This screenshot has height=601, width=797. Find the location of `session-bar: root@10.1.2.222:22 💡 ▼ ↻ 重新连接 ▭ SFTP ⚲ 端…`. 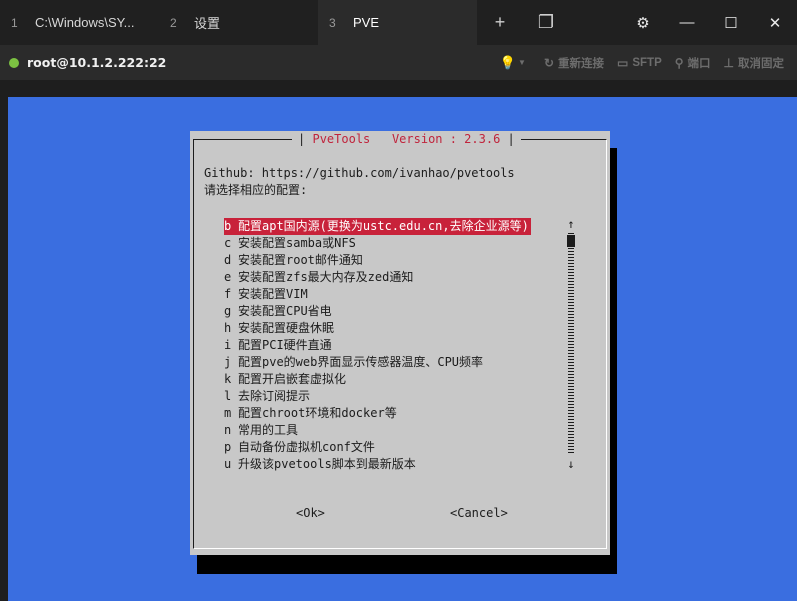

session-bar: root@10.1.2.222:22 💡 ▼ ↻ 重新连接 ▭ SFTP ⚲ 端… is located at coordinates (398, 62).